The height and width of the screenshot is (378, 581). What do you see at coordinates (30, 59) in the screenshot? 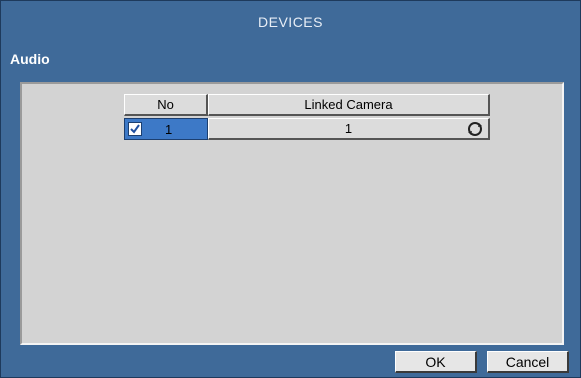
I see `section-label: Audio` at bounding box center [30, 59].